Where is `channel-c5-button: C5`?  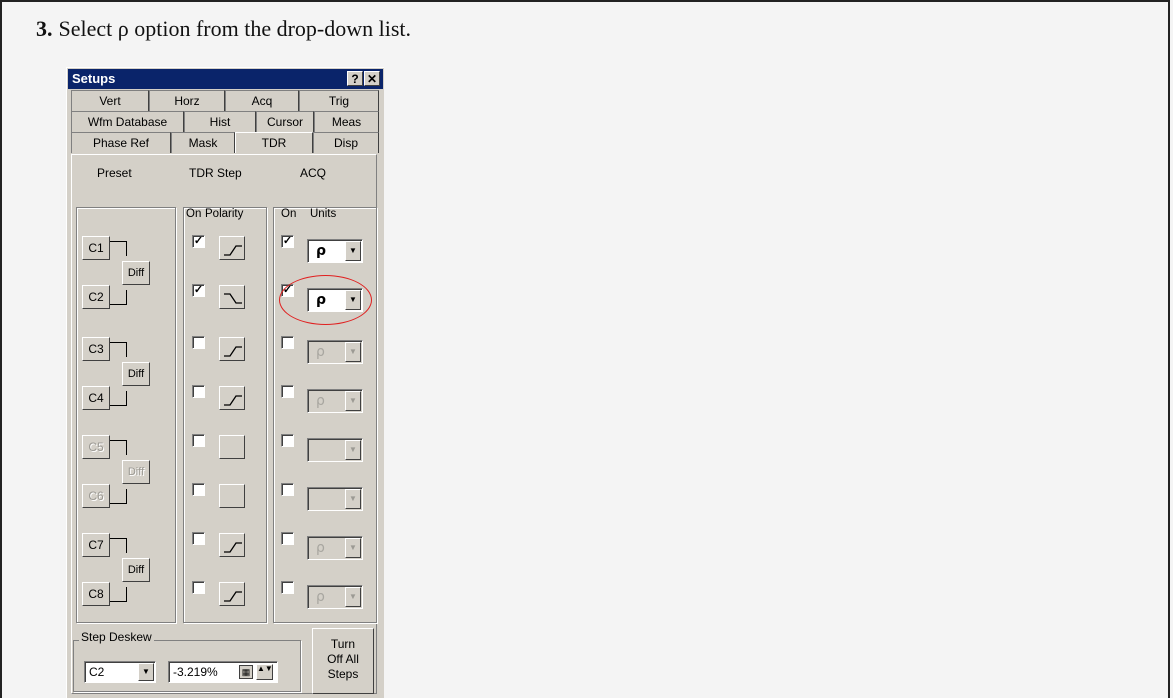
channel-c5-button: C5 is located at coordinates (96, 447).